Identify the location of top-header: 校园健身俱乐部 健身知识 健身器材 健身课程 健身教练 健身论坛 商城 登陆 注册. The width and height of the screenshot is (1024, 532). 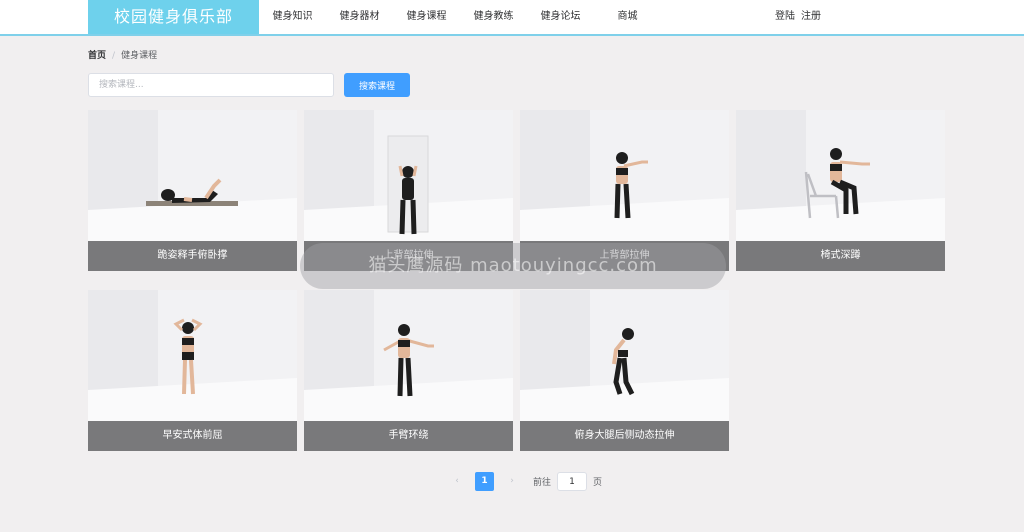
(512, 18).